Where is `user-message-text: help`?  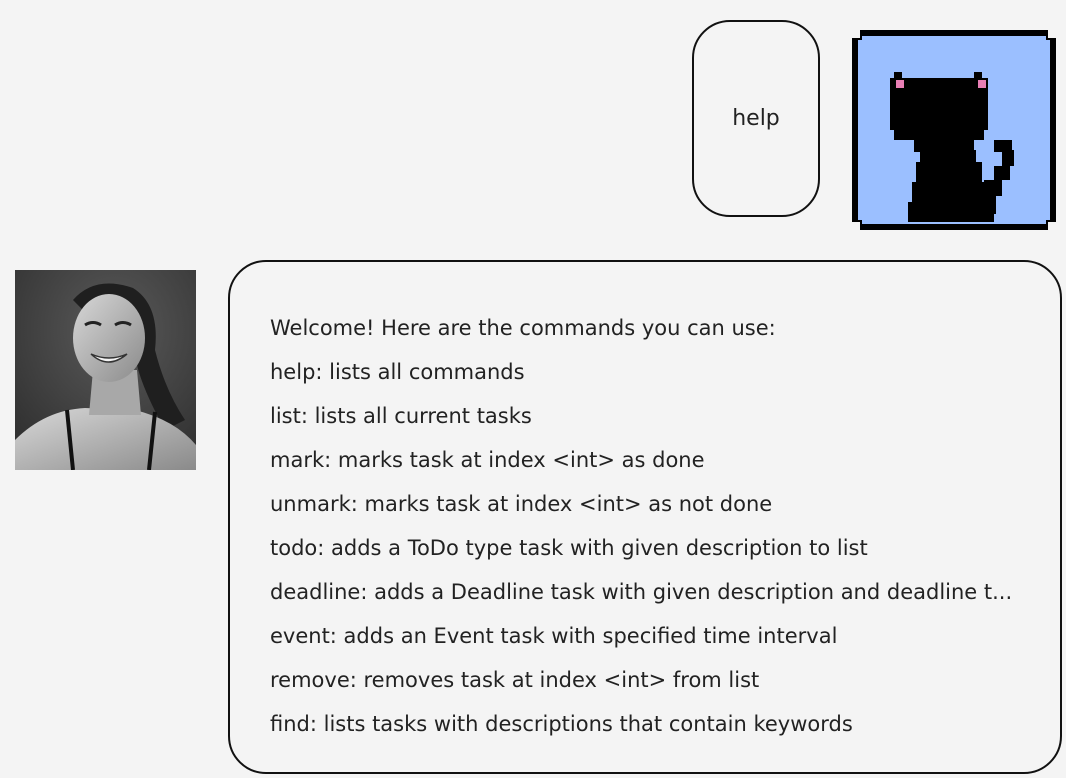
user-message-text: help is located at coordinates (756, 118).